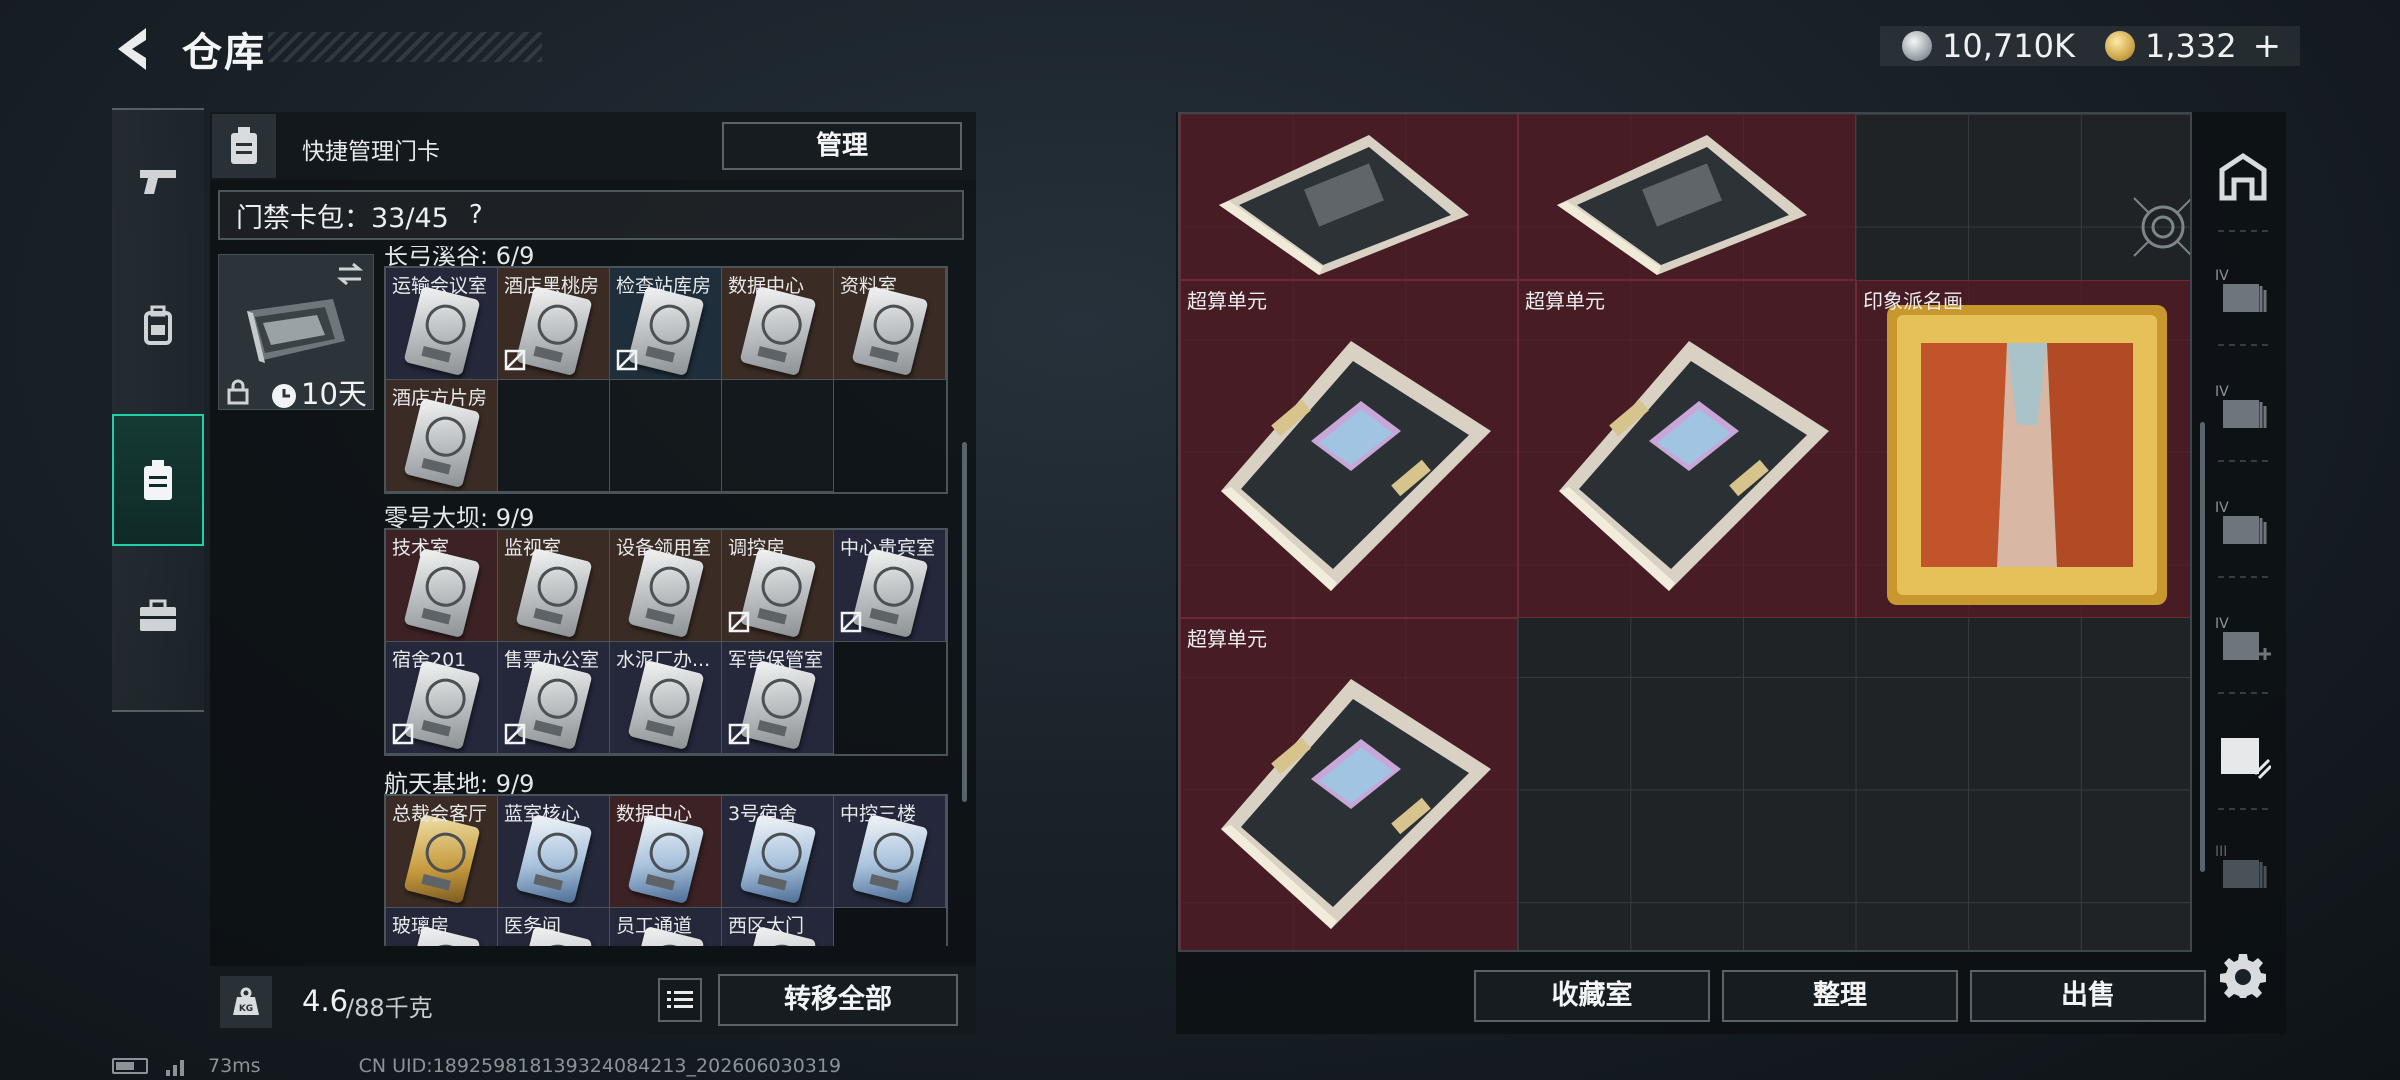 This screenshot has width=2400, height=1080. What do you see at coordinates (476, 215) in the screenshot?
I see `help-icon: ?` at bounding box center [476, 215].